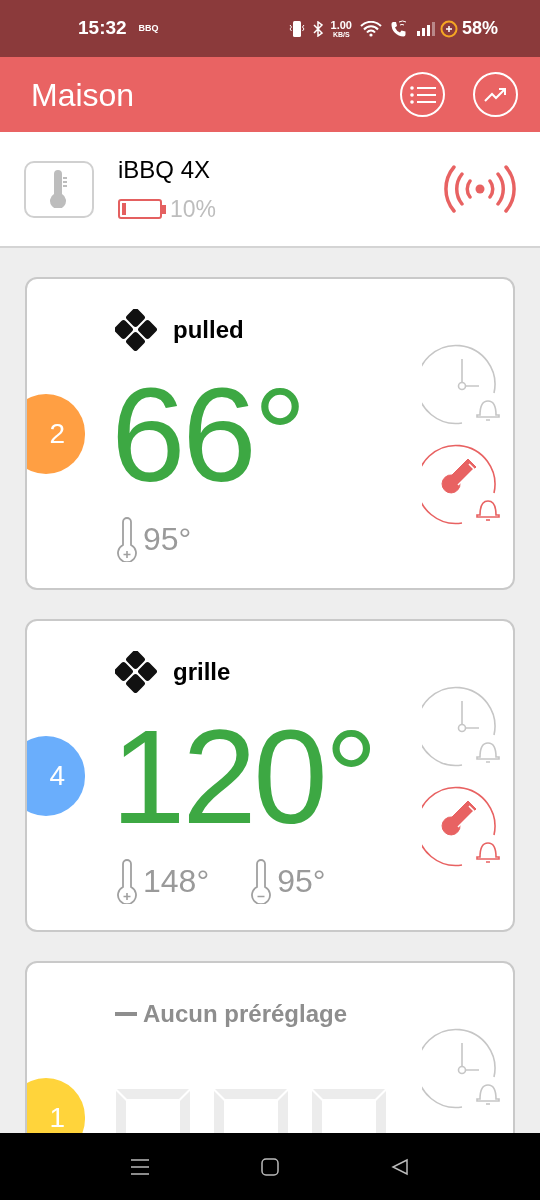 This screenshot has height=1200, width=540. What do you see at coordinates (126, 1014) in the screenshot?
I see `dash-icon` at bounding box center [126, 1014].